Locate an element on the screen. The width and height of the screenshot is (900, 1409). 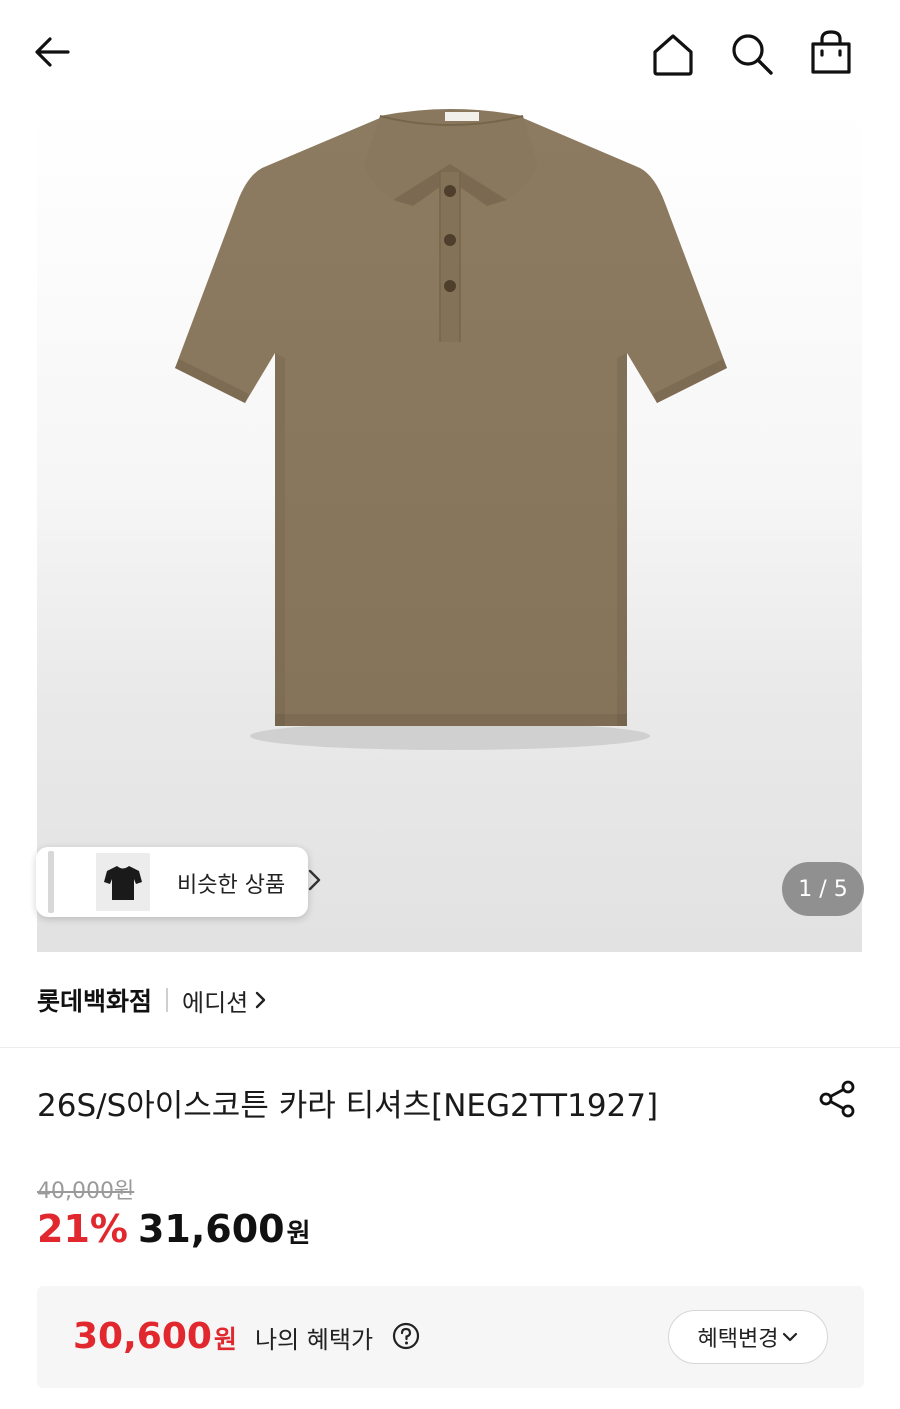
search-icon is located at coordinates (752, 54).